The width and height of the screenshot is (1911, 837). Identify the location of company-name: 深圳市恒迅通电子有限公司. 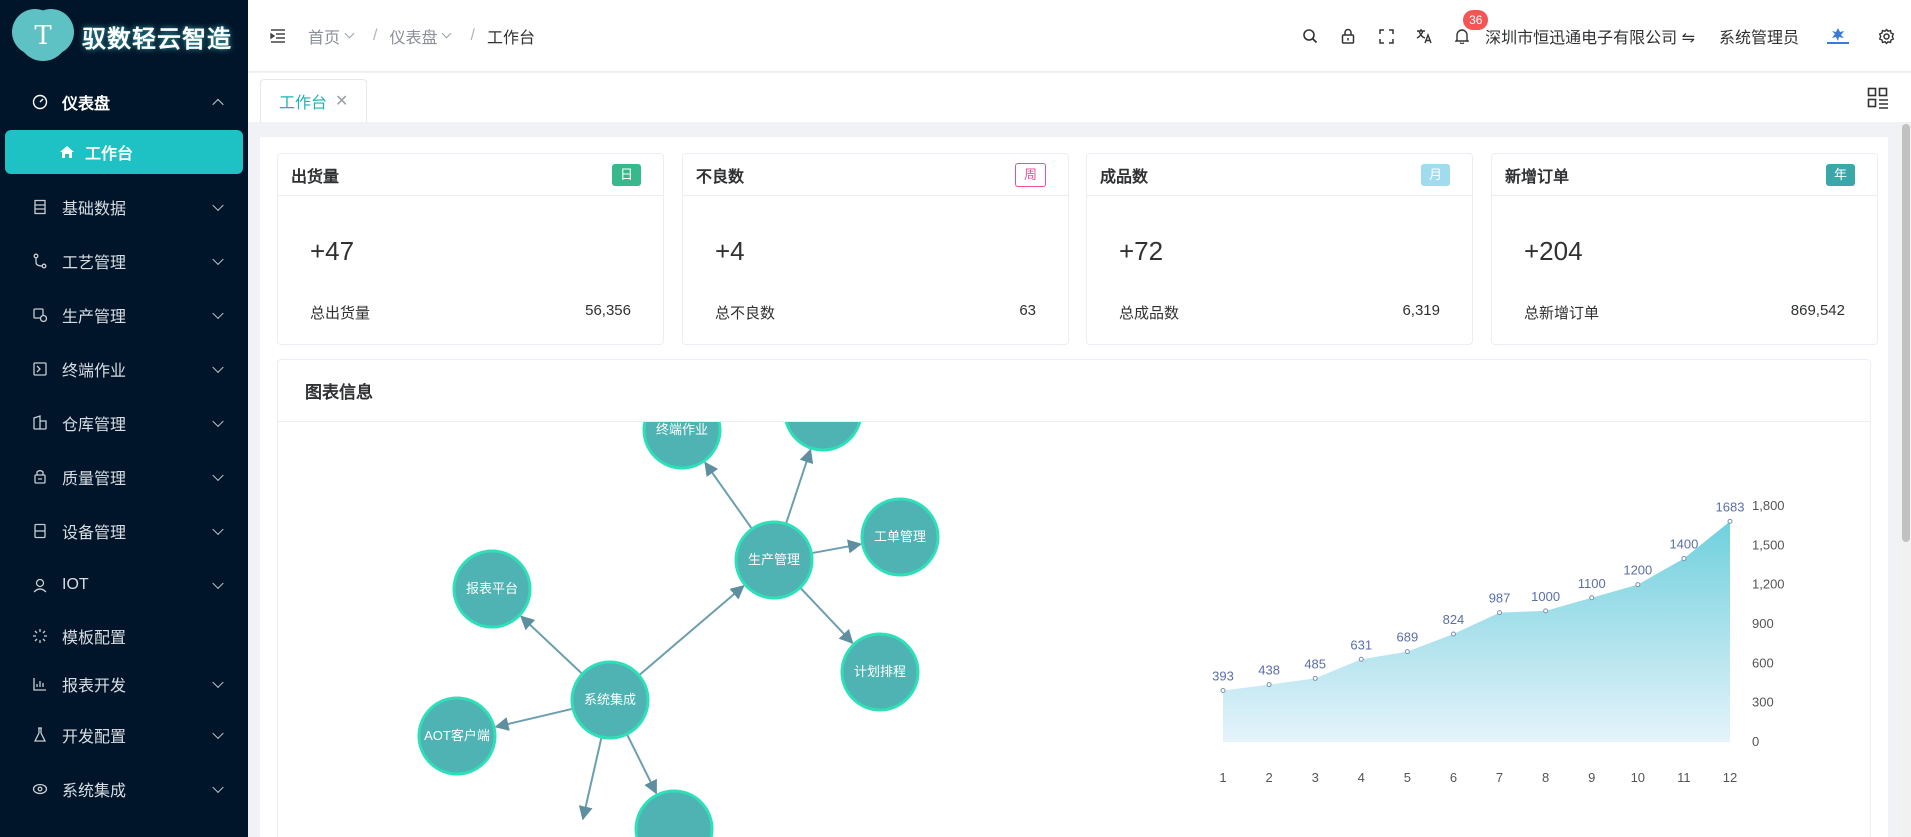
(1581, 38).